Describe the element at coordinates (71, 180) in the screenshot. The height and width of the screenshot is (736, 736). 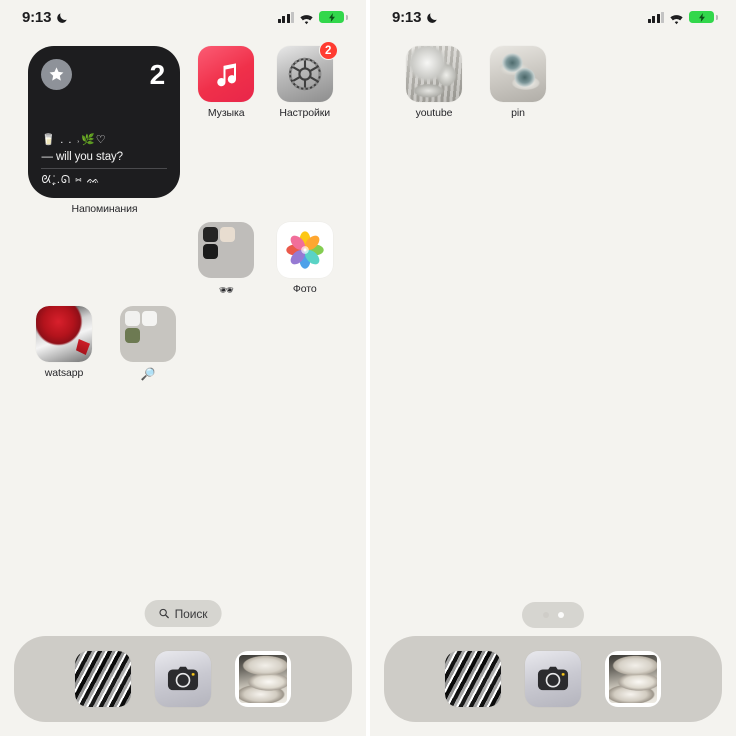
I see `widget-emoji-bottom: ᘡ₊̣̇.ᘏ ⑅ ᨐ` at that location.